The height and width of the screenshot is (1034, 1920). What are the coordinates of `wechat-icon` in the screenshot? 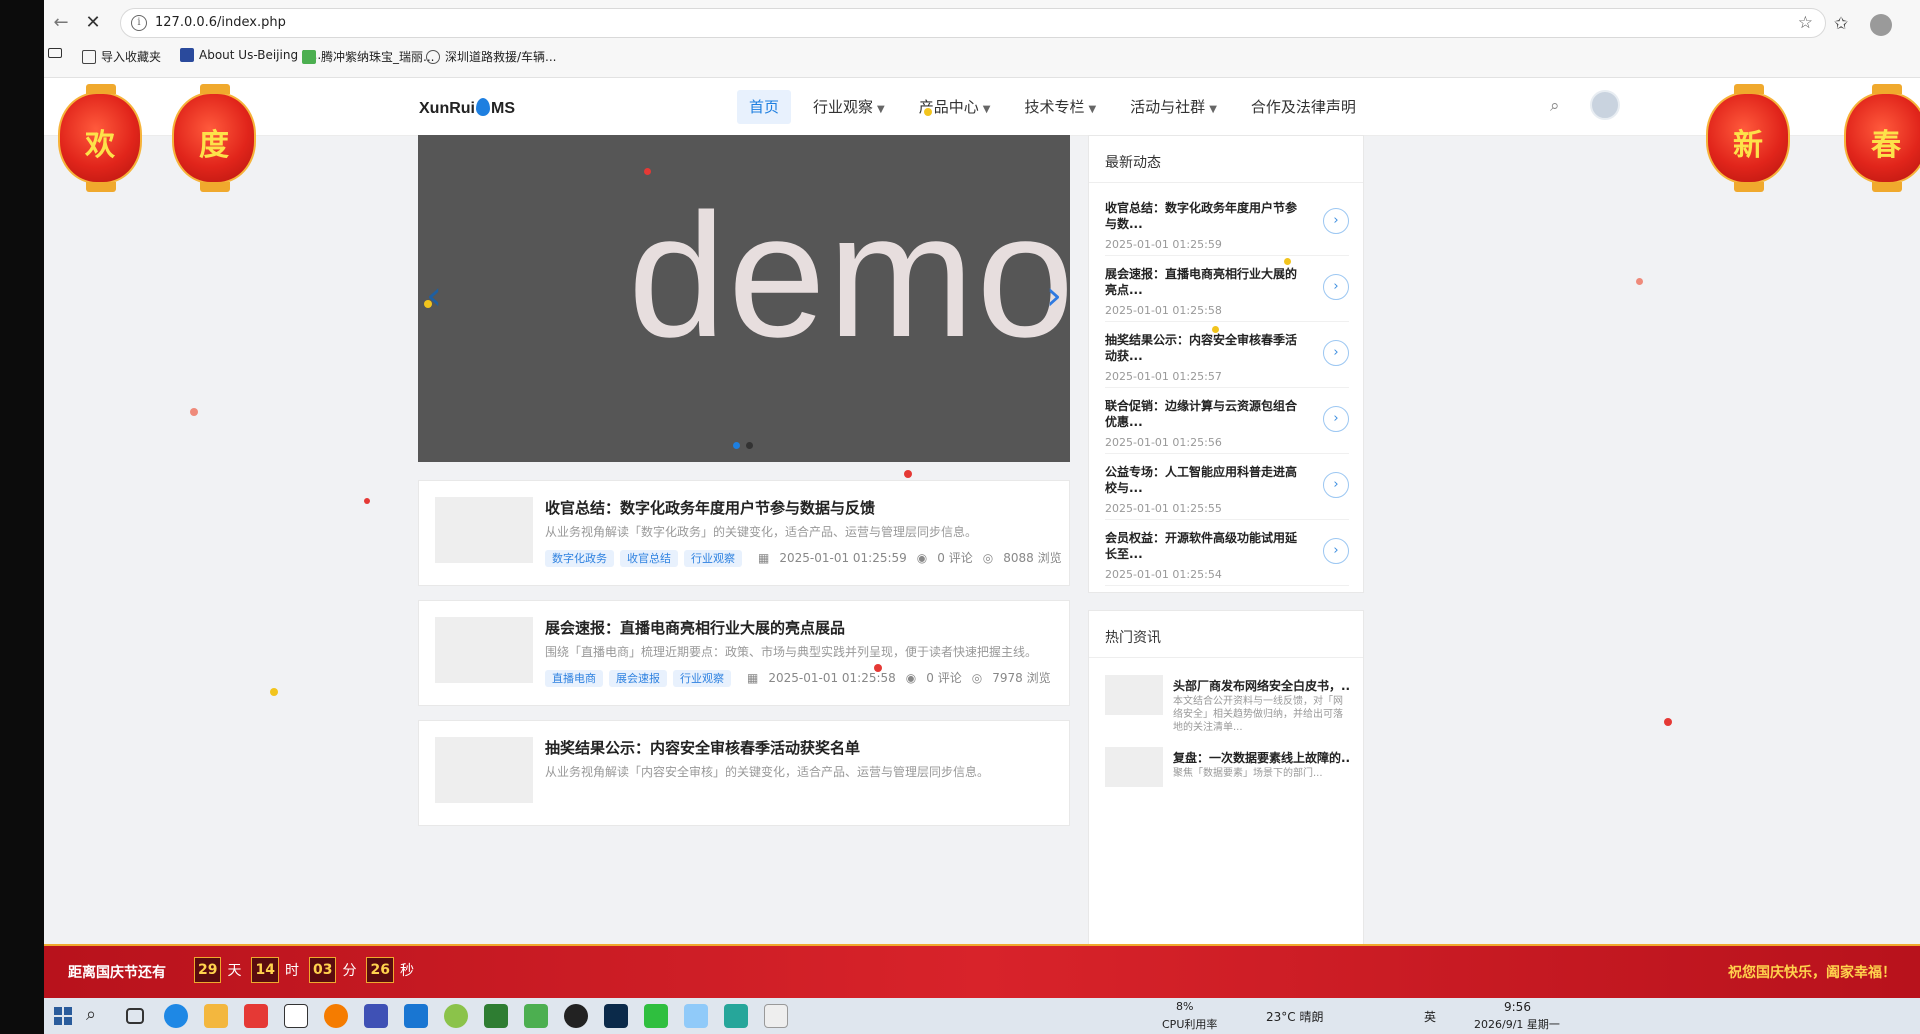 It's located at (656, 1016).